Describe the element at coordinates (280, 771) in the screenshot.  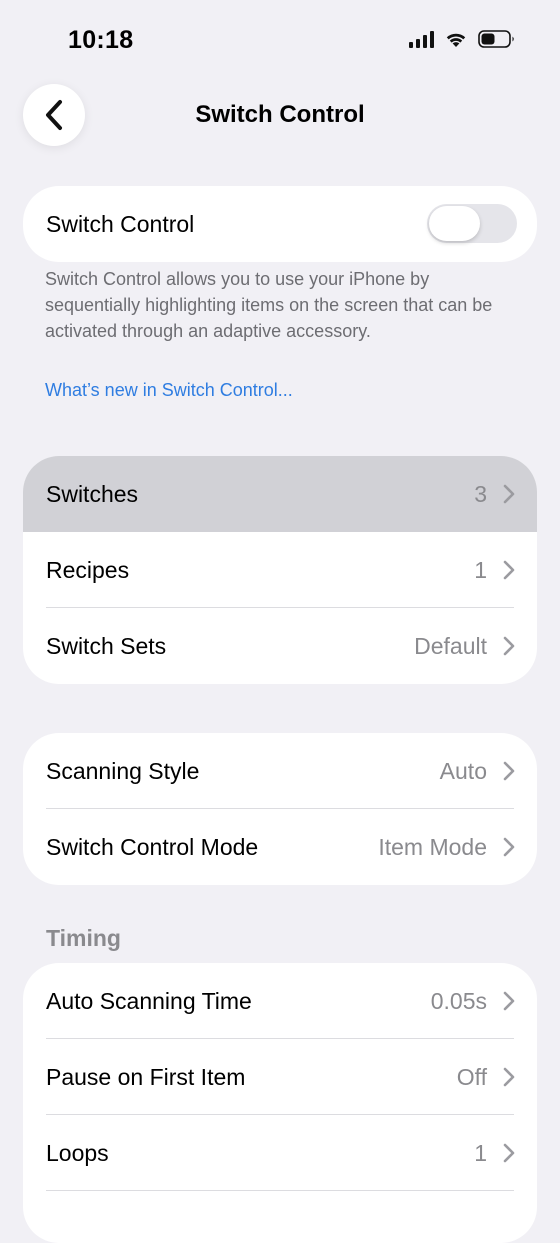
I see `list-item-scanning-style: Scanning Style Auto` at that location.